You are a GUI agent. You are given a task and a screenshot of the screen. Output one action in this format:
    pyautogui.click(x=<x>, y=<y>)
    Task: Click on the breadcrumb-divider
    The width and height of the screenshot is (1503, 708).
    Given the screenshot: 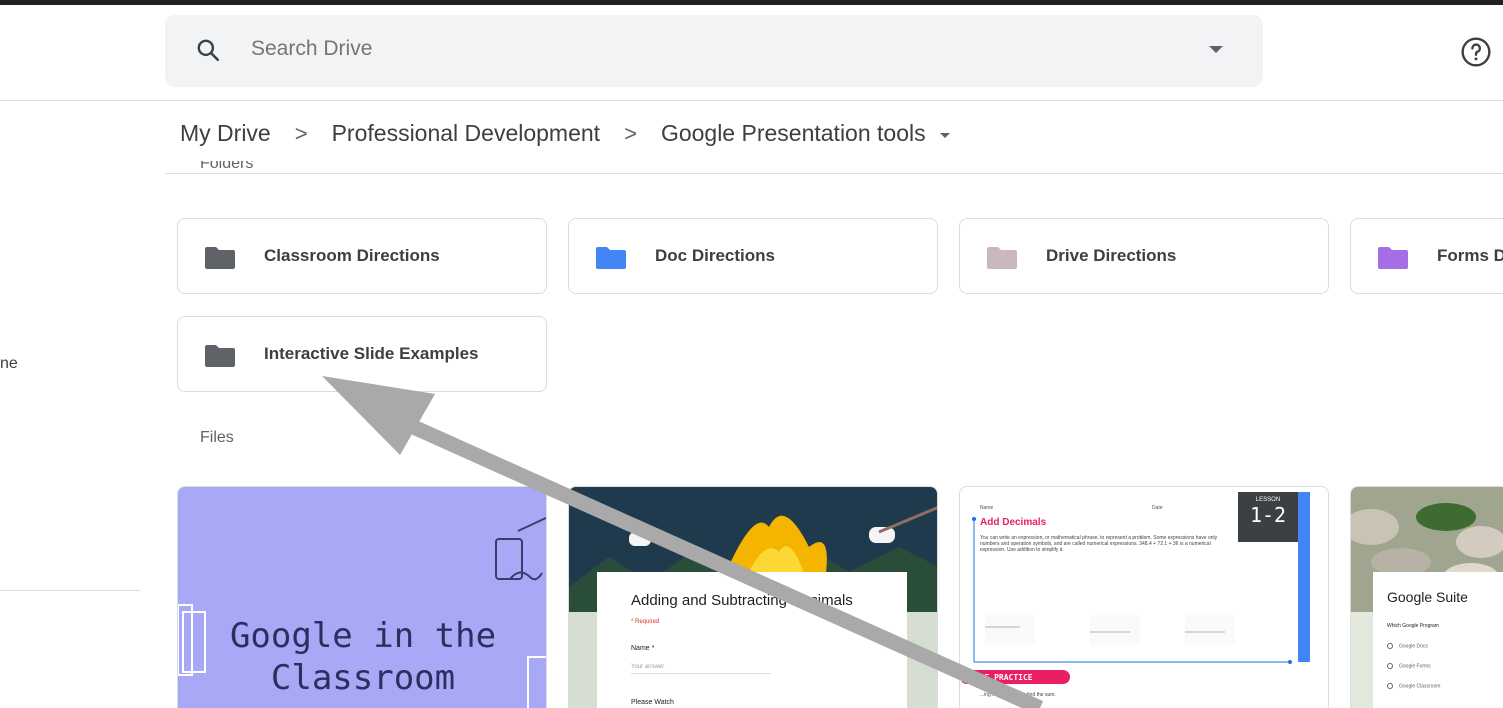 What is the action you would take?
    pyautogui.click(x=834, y=173)
    